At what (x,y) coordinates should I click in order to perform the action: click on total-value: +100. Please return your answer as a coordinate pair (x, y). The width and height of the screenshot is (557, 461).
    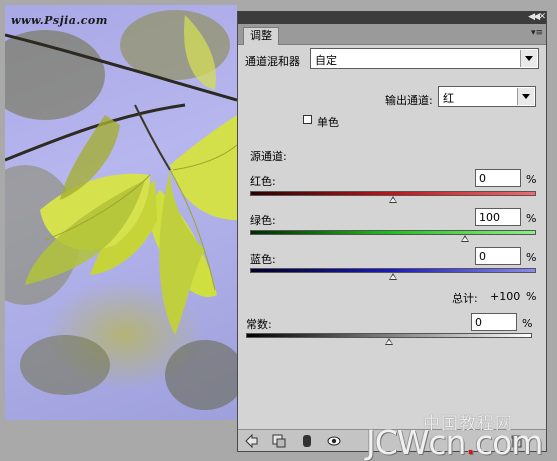
    Looking at the image, I should click on (505, 296).